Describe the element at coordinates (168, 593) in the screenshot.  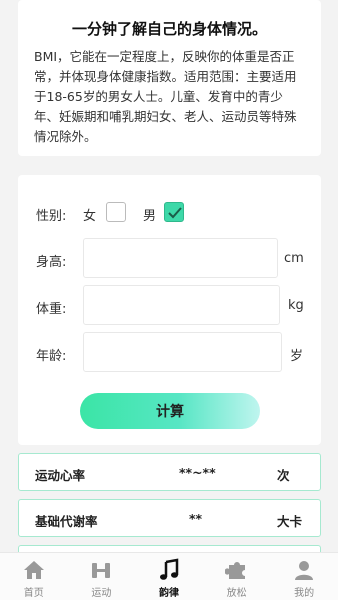
I see `tab-label: 韵律` at that location.